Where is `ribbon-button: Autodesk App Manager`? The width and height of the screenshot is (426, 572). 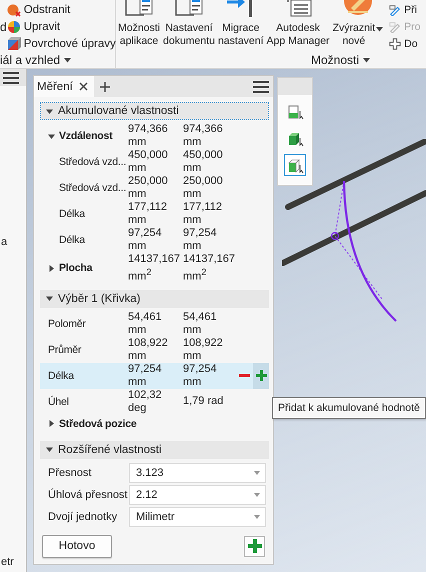
ribbon-button: Autodesk App Manager is located at coordinates (298, 26).